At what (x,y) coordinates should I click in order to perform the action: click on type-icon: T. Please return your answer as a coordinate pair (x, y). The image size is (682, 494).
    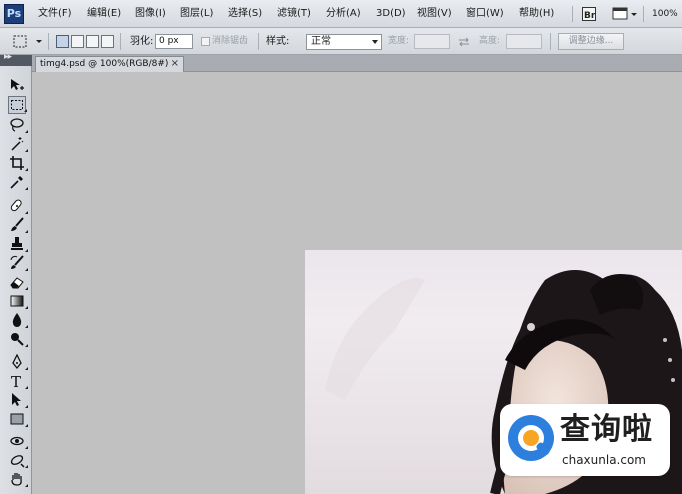
    Looking at the image, I should click on (18, 381).